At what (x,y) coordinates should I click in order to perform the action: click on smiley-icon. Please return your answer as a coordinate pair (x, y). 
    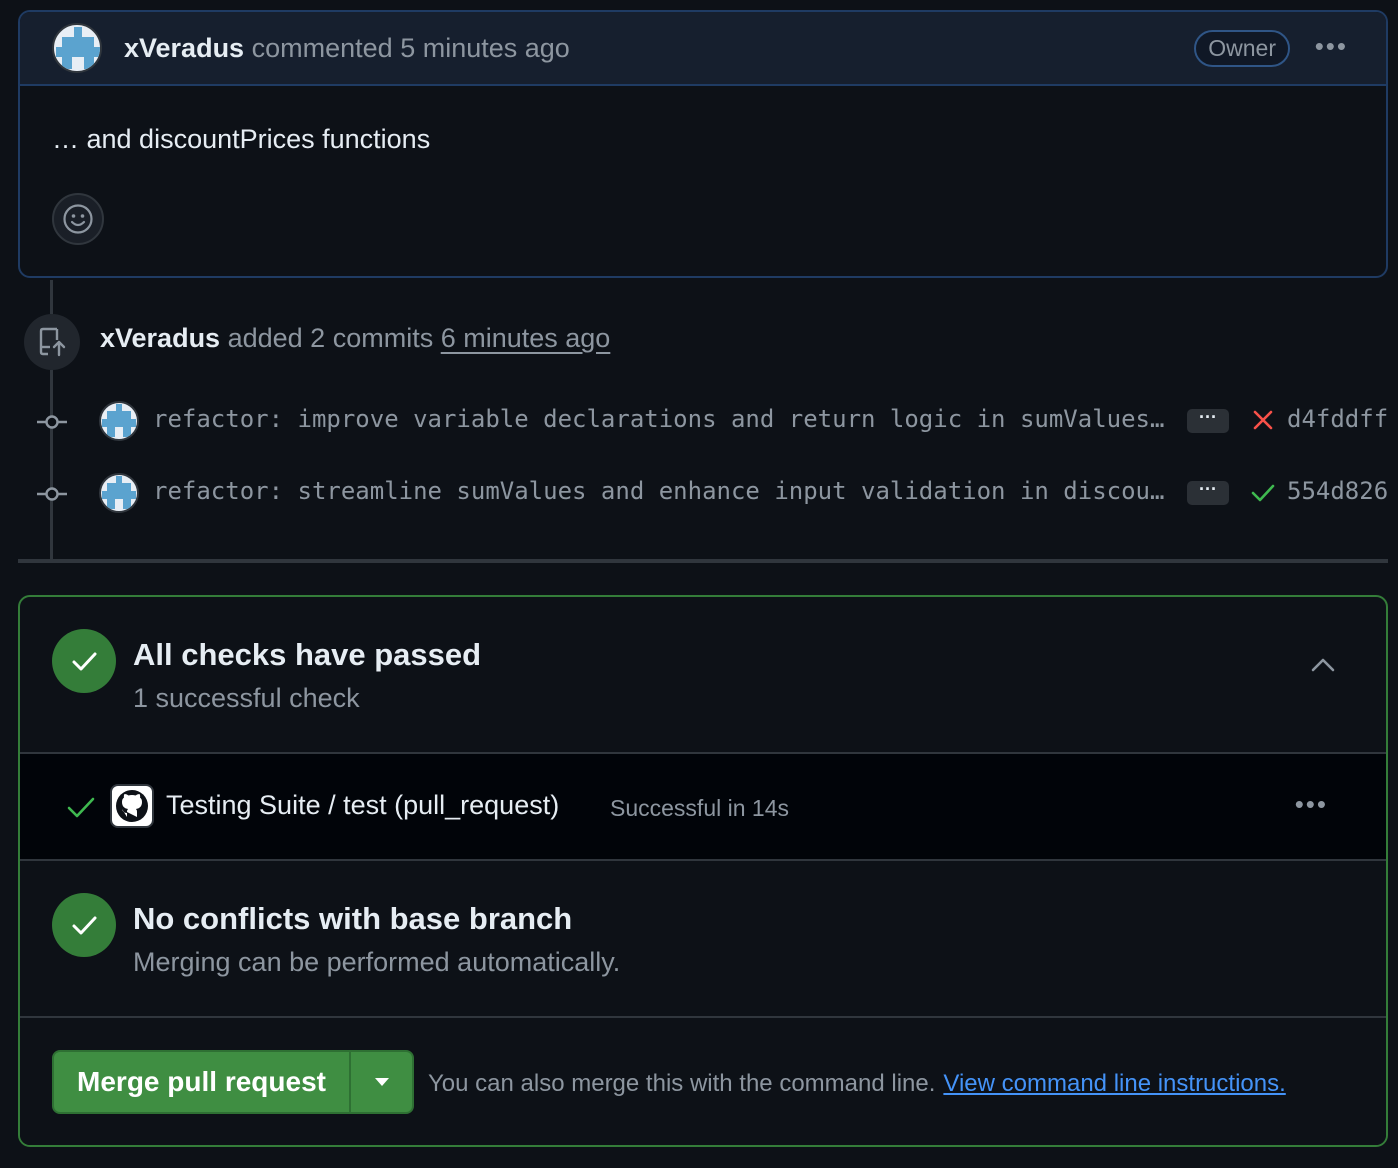
    Looking at the image, I should click on (78, 219).